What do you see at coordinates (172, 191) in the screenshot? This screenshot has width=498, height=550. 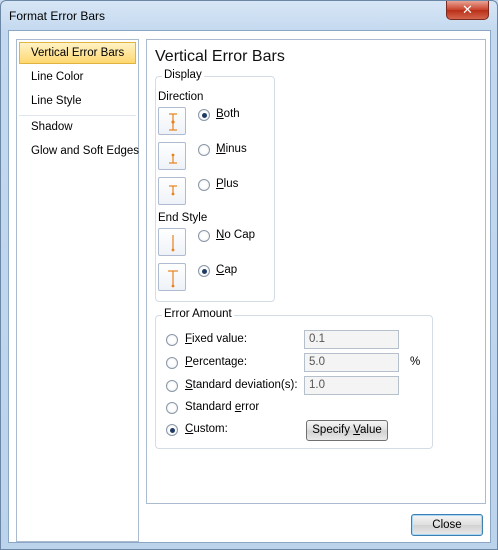 I see `error-bar-plus-icon` at bounding box center [172, 191].